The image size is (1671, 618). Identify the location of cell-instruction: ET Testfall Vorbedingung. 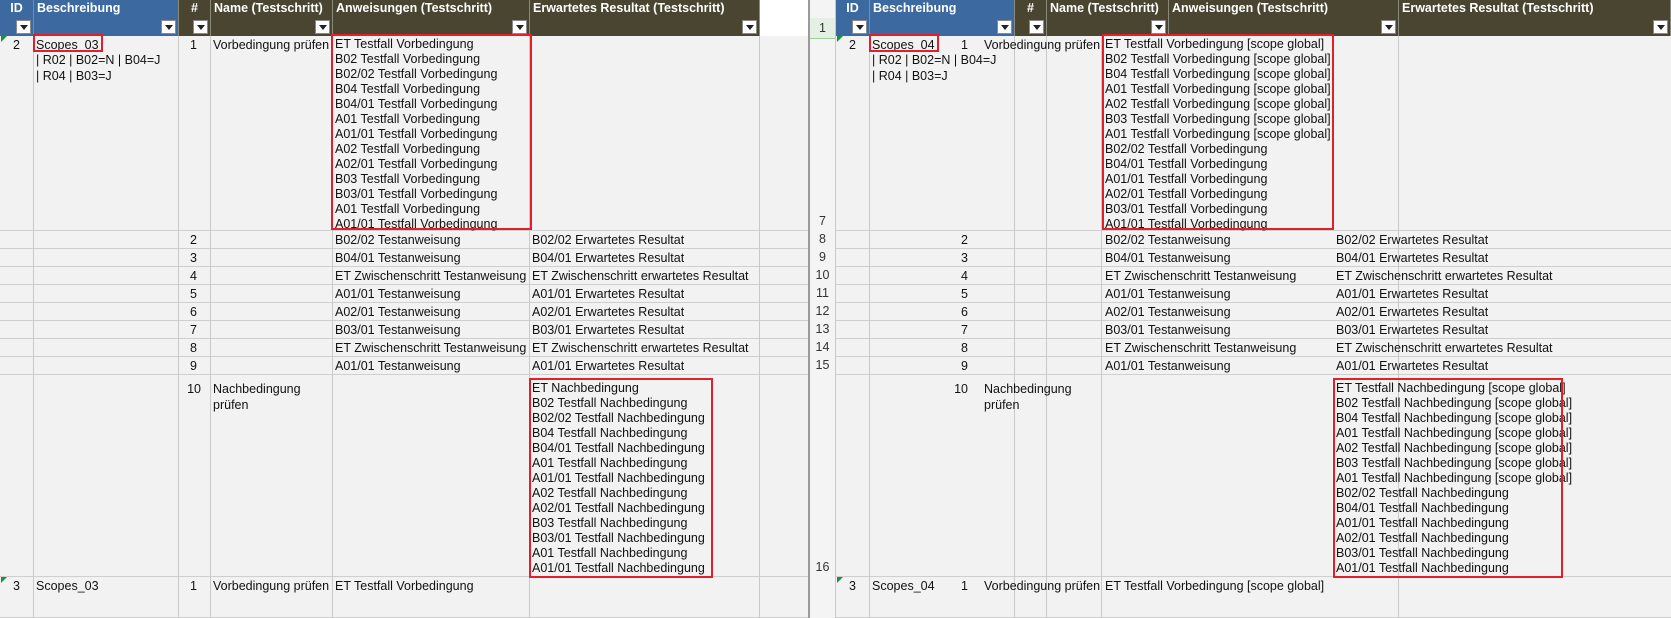
(404, 586).